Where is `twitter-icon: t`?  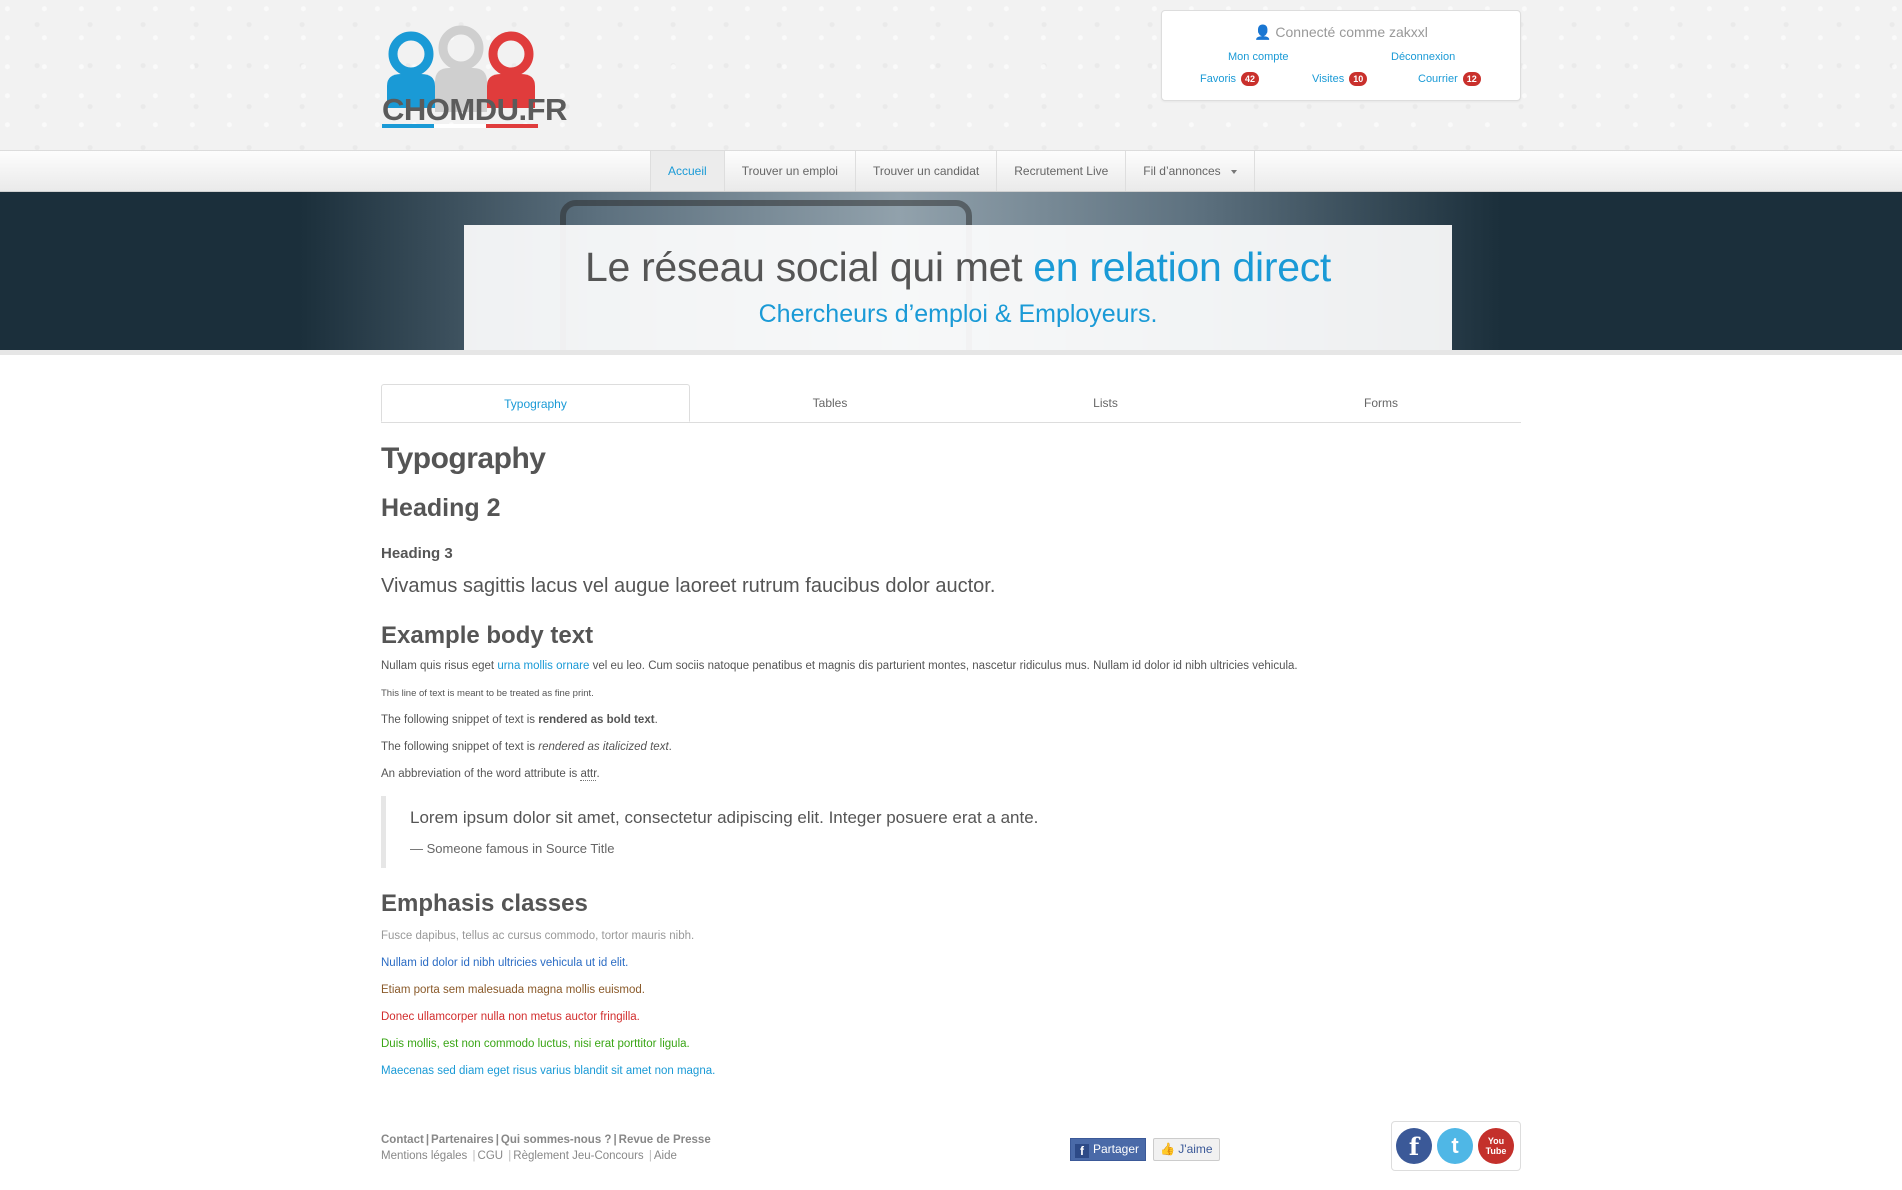
twitter-icon: t is located at coordinates (1455, 1146).